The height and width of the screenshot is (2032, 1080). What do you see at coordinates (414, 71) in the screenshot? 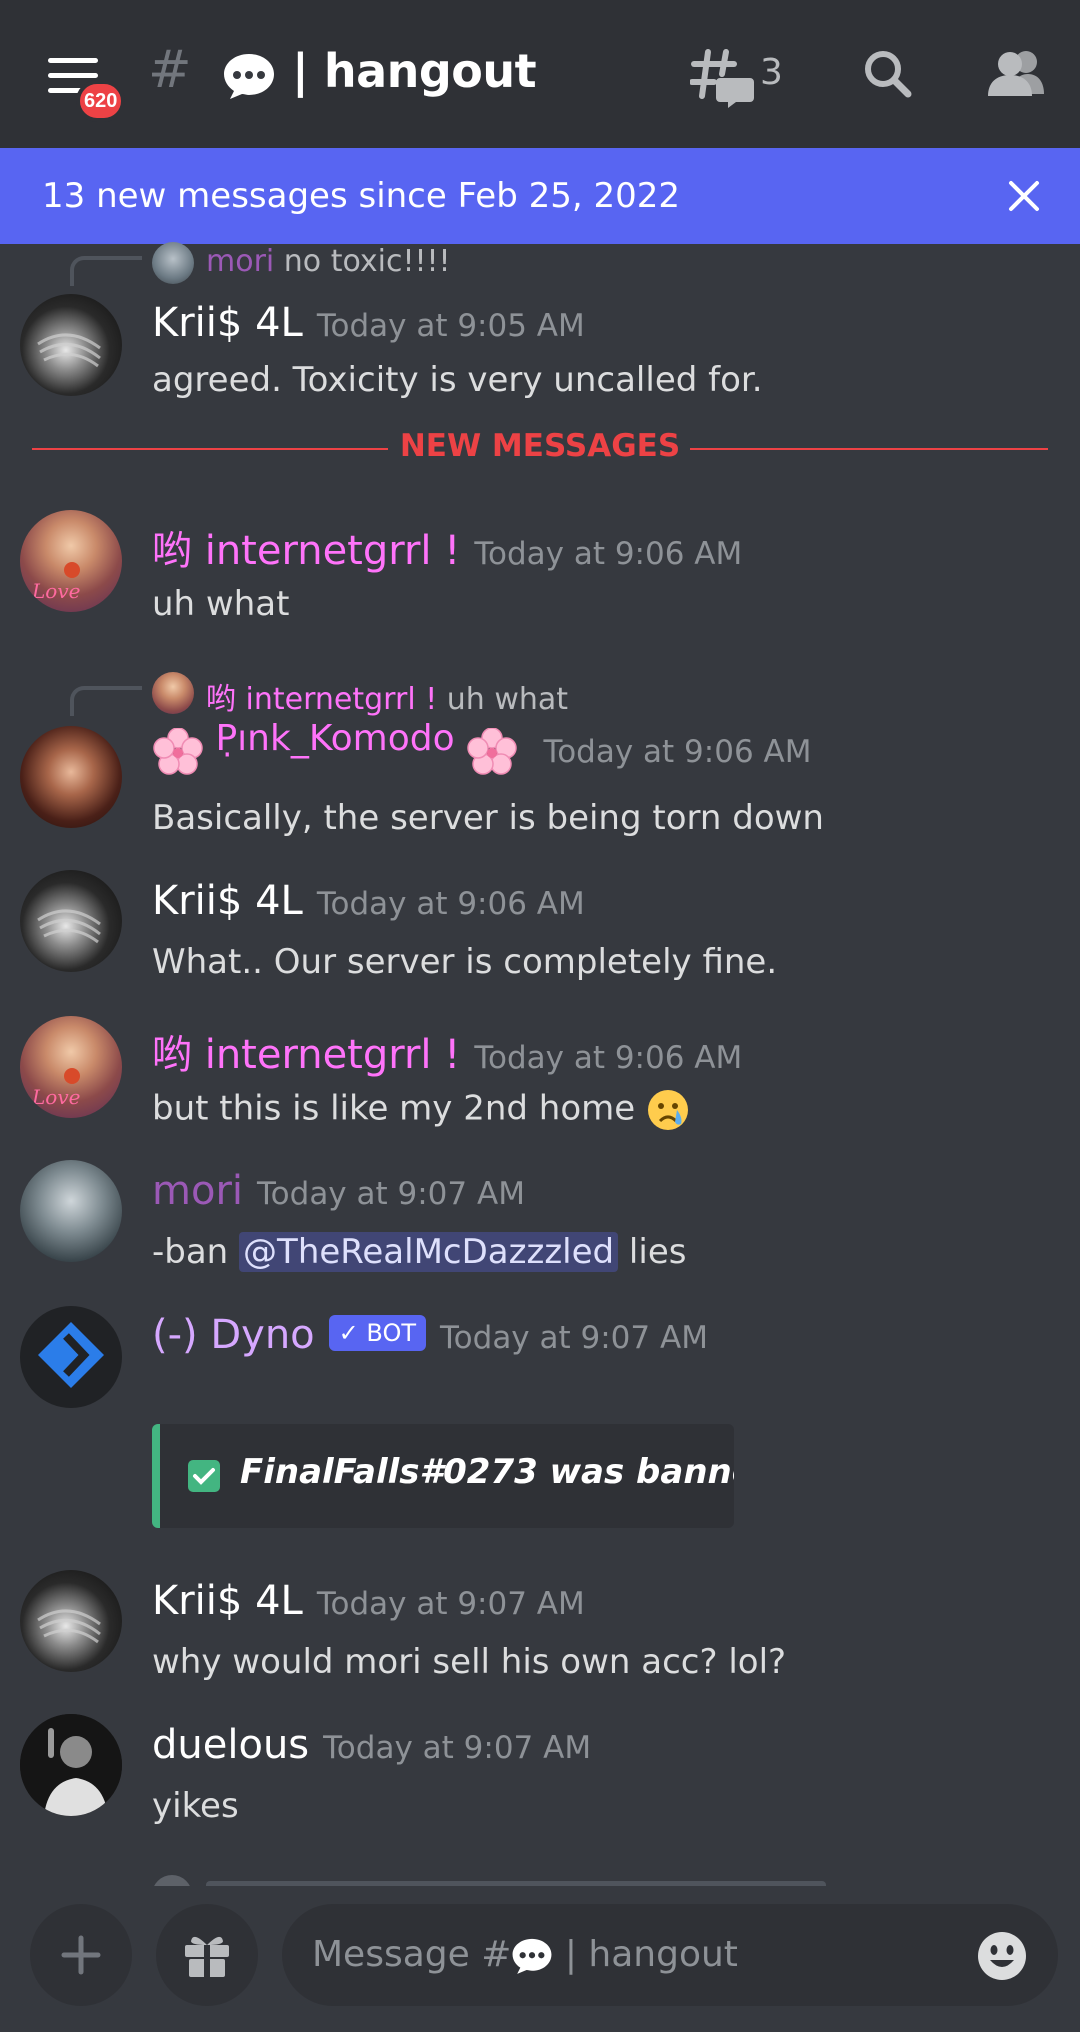
I see `channel-title: | hangout` at bounding box center [414, 71].